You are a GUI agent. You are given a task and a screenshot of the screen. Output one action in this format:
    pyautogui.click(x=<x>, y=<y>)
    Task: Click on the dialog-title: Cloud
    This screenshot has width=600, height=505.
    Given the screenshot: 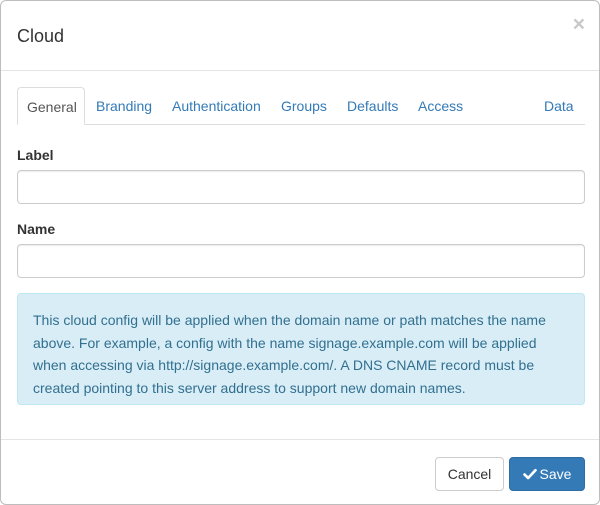 What is the action you would take?
    pyautogui.click(x=41, y=36)
    